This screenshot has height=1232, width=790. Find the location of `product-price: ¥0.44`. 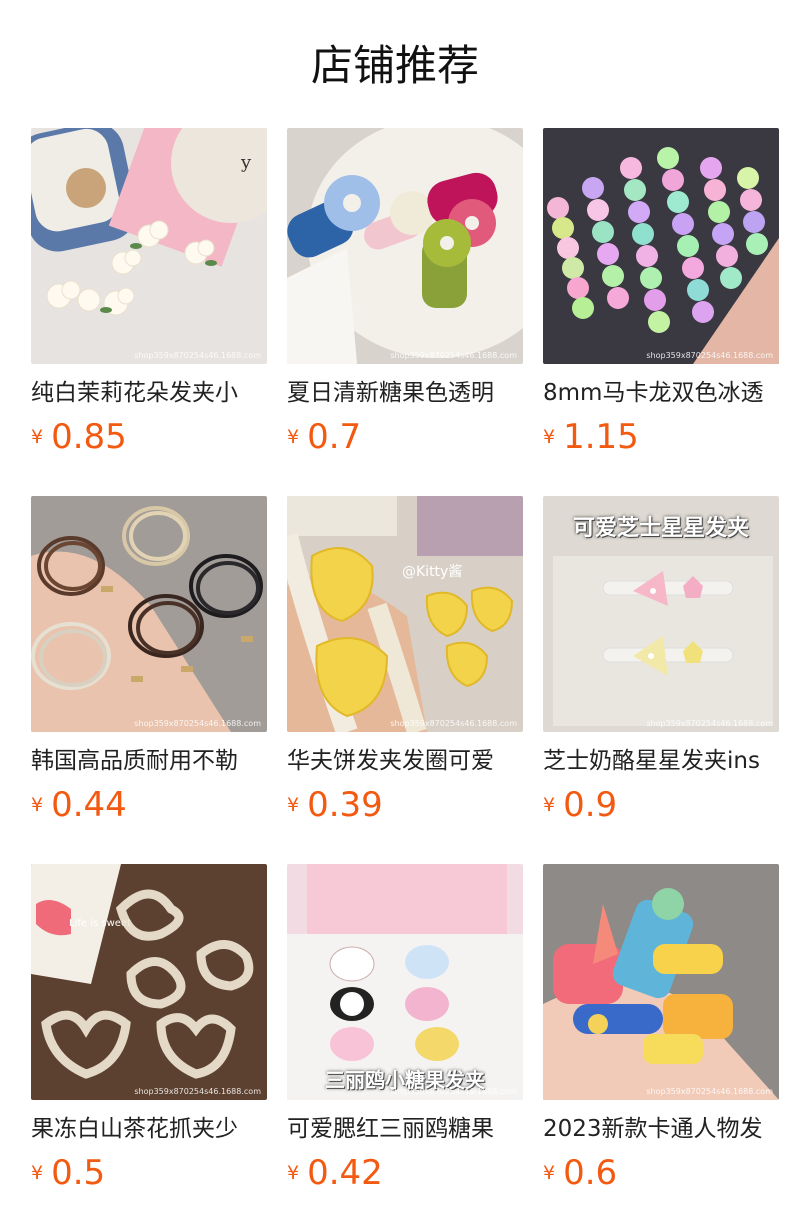

product-price: ¥0.44 is located at coordinates (79, 807).